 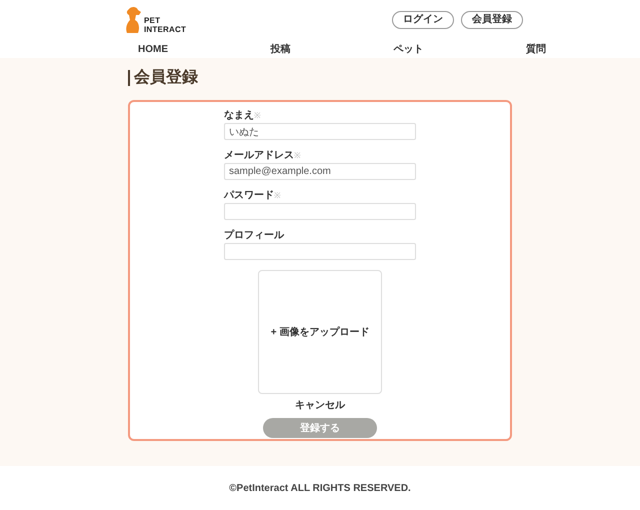 What do you see at coordinates (423, 20) in the screenshot?
I see `login-button: ログイン` at bounding box center [423, 20].